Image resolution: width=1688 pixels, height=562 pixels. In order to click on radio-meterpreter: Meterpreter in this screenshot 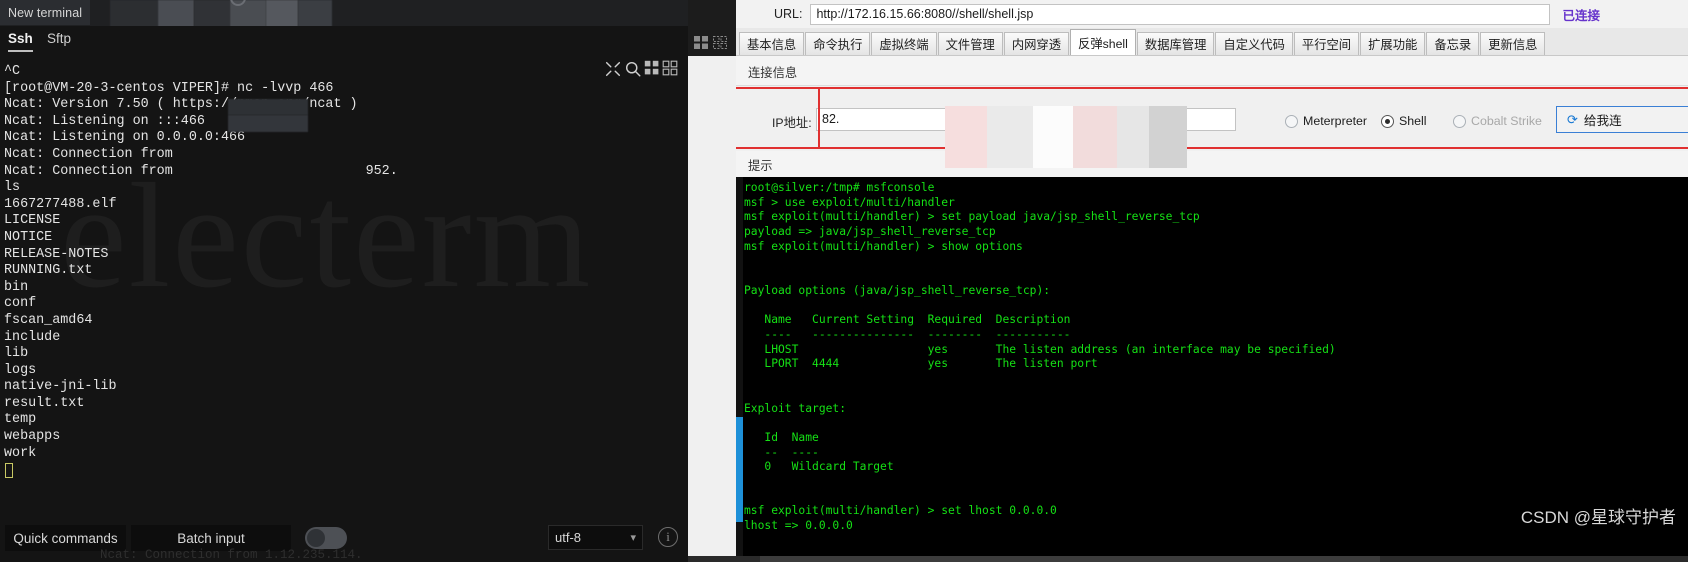, I will do `click(1326, 121)`.